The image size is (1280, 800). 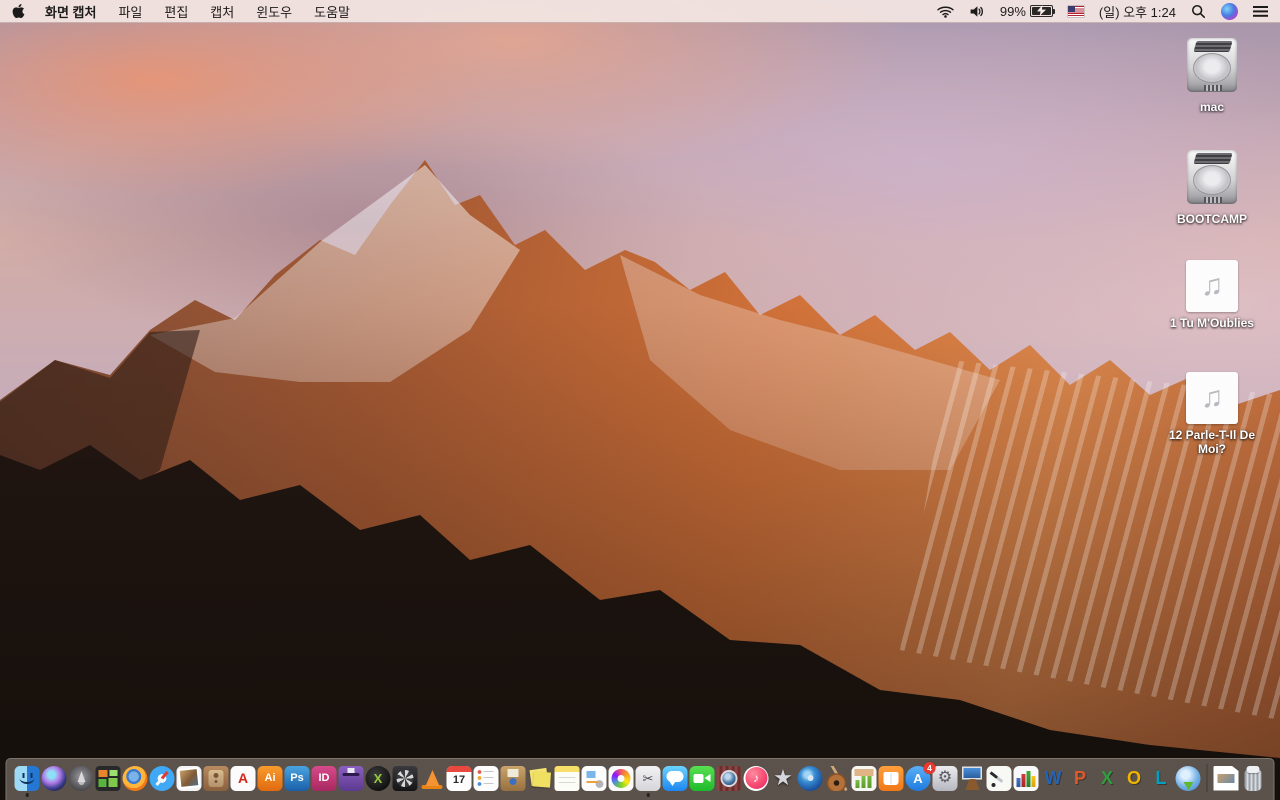 I want to click on dock-item-document, so click(x=1226, y=778).